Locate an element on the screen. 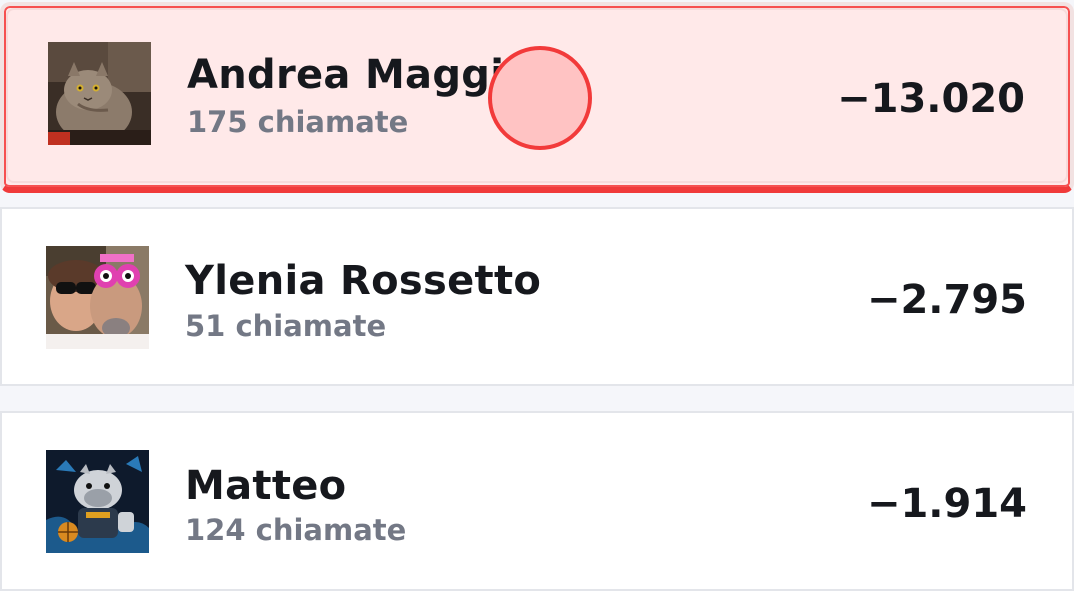 This screenshot has width=1074, height=591. cat-photo-avatar-icon is located at coordinates (99, 93).